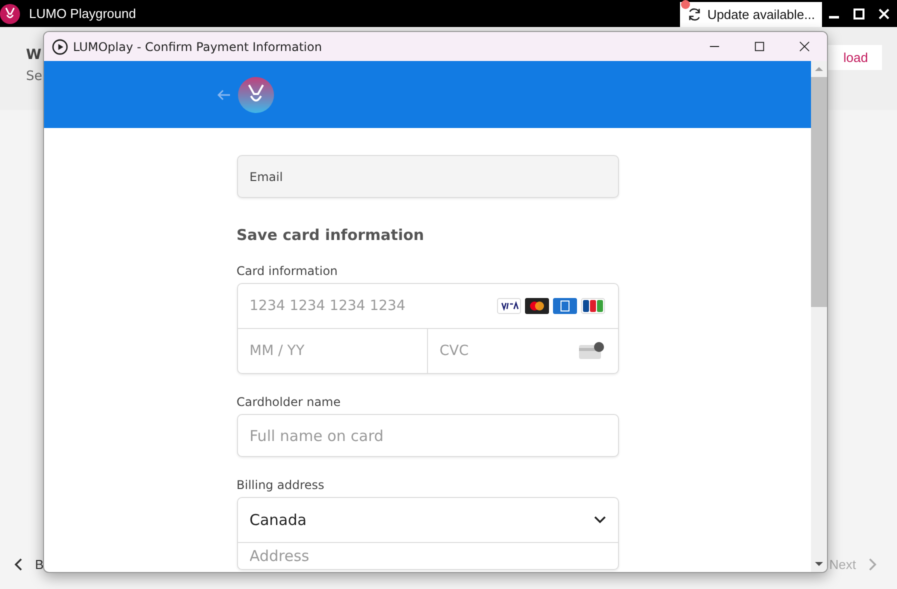  I want to click on notification-dot, so click(685, 4).